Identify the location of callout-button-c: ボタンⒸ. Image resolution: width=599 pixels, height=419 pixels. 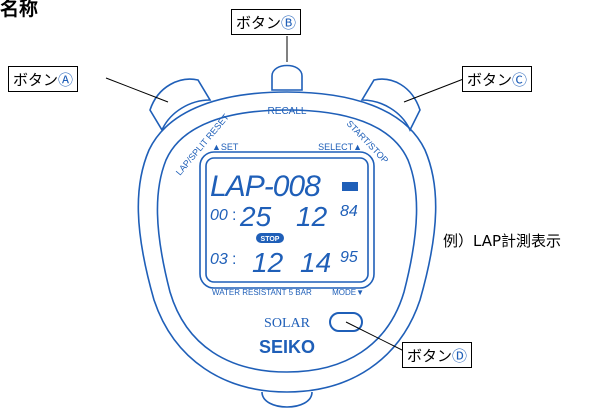
(497, 79).